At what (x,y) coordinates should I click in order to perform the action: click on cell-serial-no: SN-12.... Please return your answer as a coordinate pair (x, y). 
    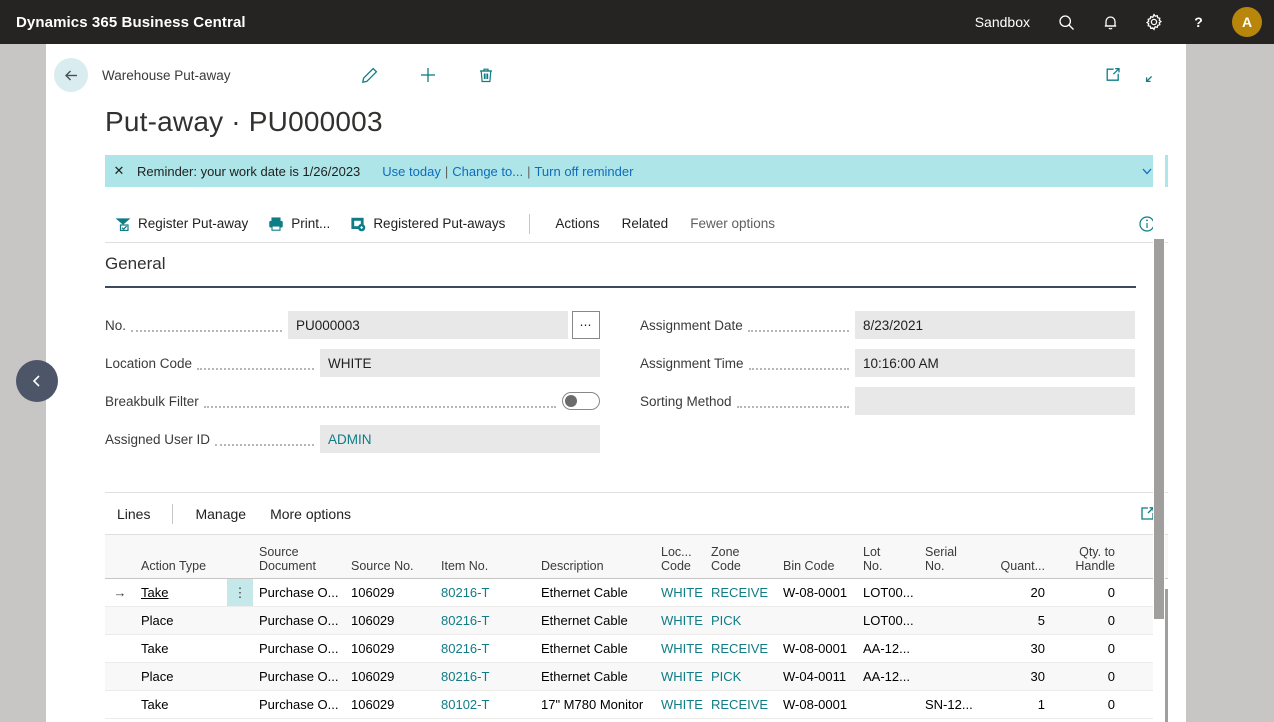
    Looking at the image, I should click on (949, 704).